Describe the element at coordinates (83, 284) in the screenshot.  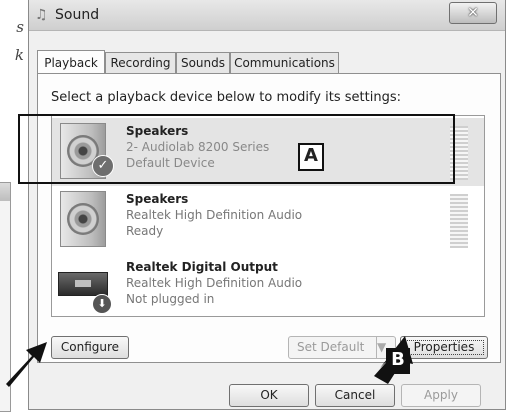
I see `receiver-icon` at that location.